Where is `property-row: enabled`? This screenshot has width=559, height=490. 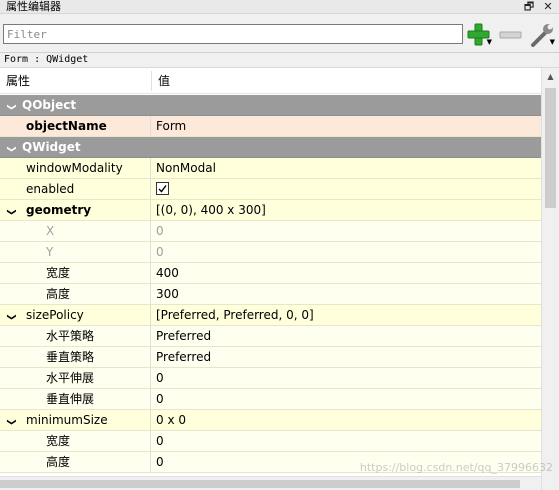 property-row: enabled is located at coordinates (270, 189).